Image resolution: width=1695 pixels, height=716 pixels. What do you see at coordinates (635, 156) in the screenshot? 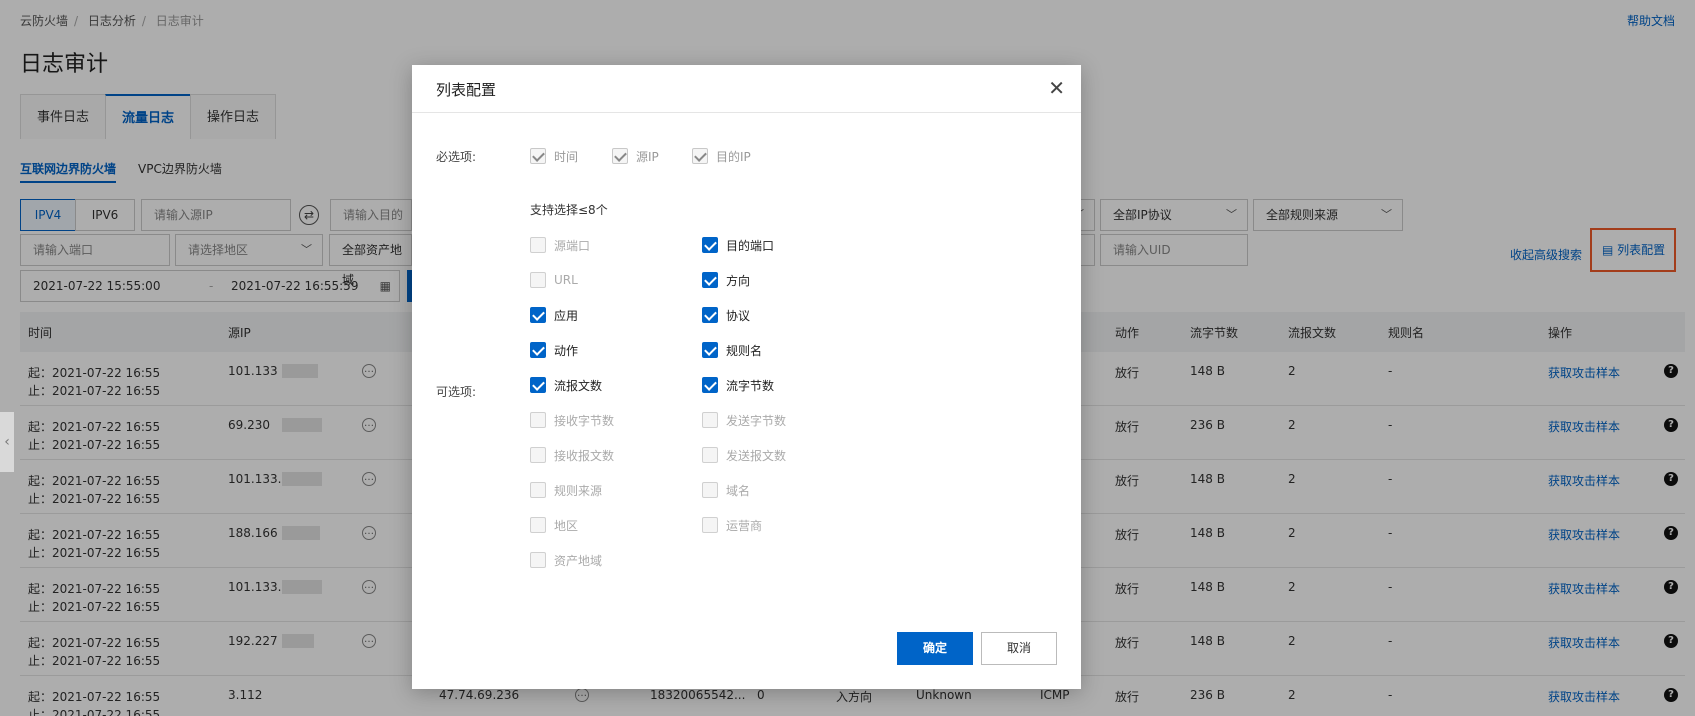
I see `required-checkbox-src-ip: 源IP` at bounding box center [635, 156].